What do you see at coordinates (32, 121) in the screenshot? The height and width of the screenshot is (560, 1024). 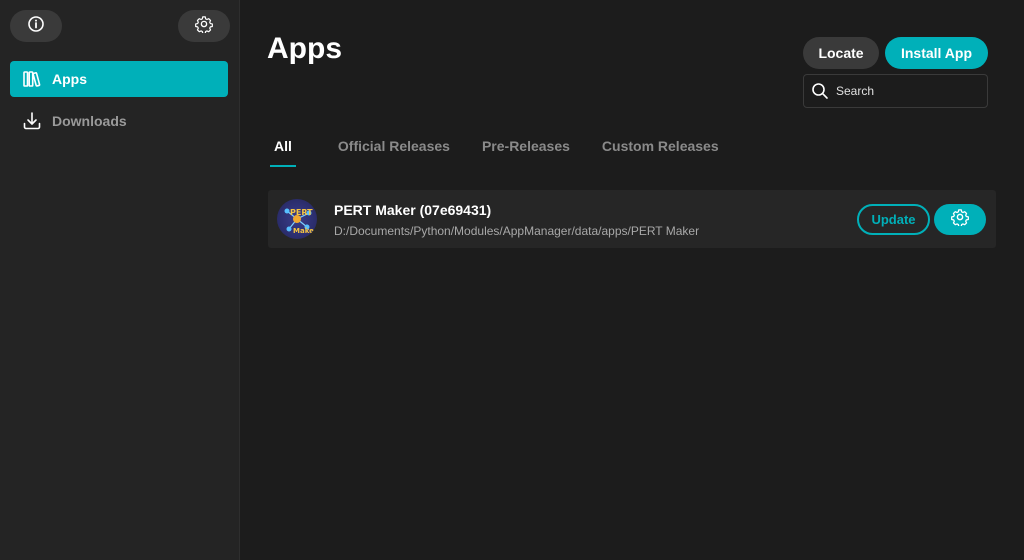 I see `download-icon` at bounding box center [32, 121].